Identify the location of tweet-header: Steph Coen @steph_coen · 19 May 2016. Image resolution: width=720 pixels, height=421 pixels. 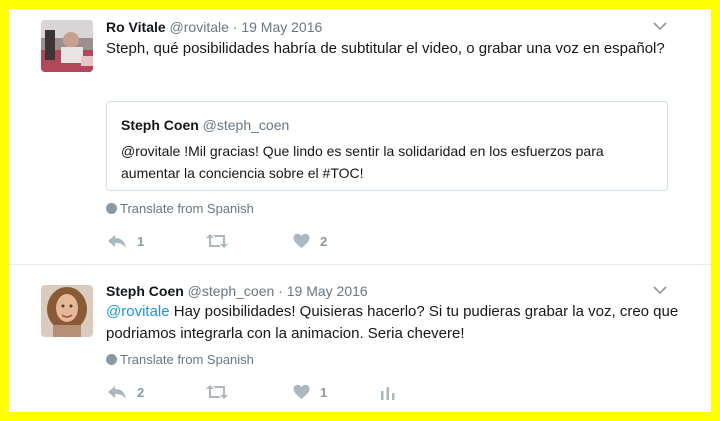
(237, 291).